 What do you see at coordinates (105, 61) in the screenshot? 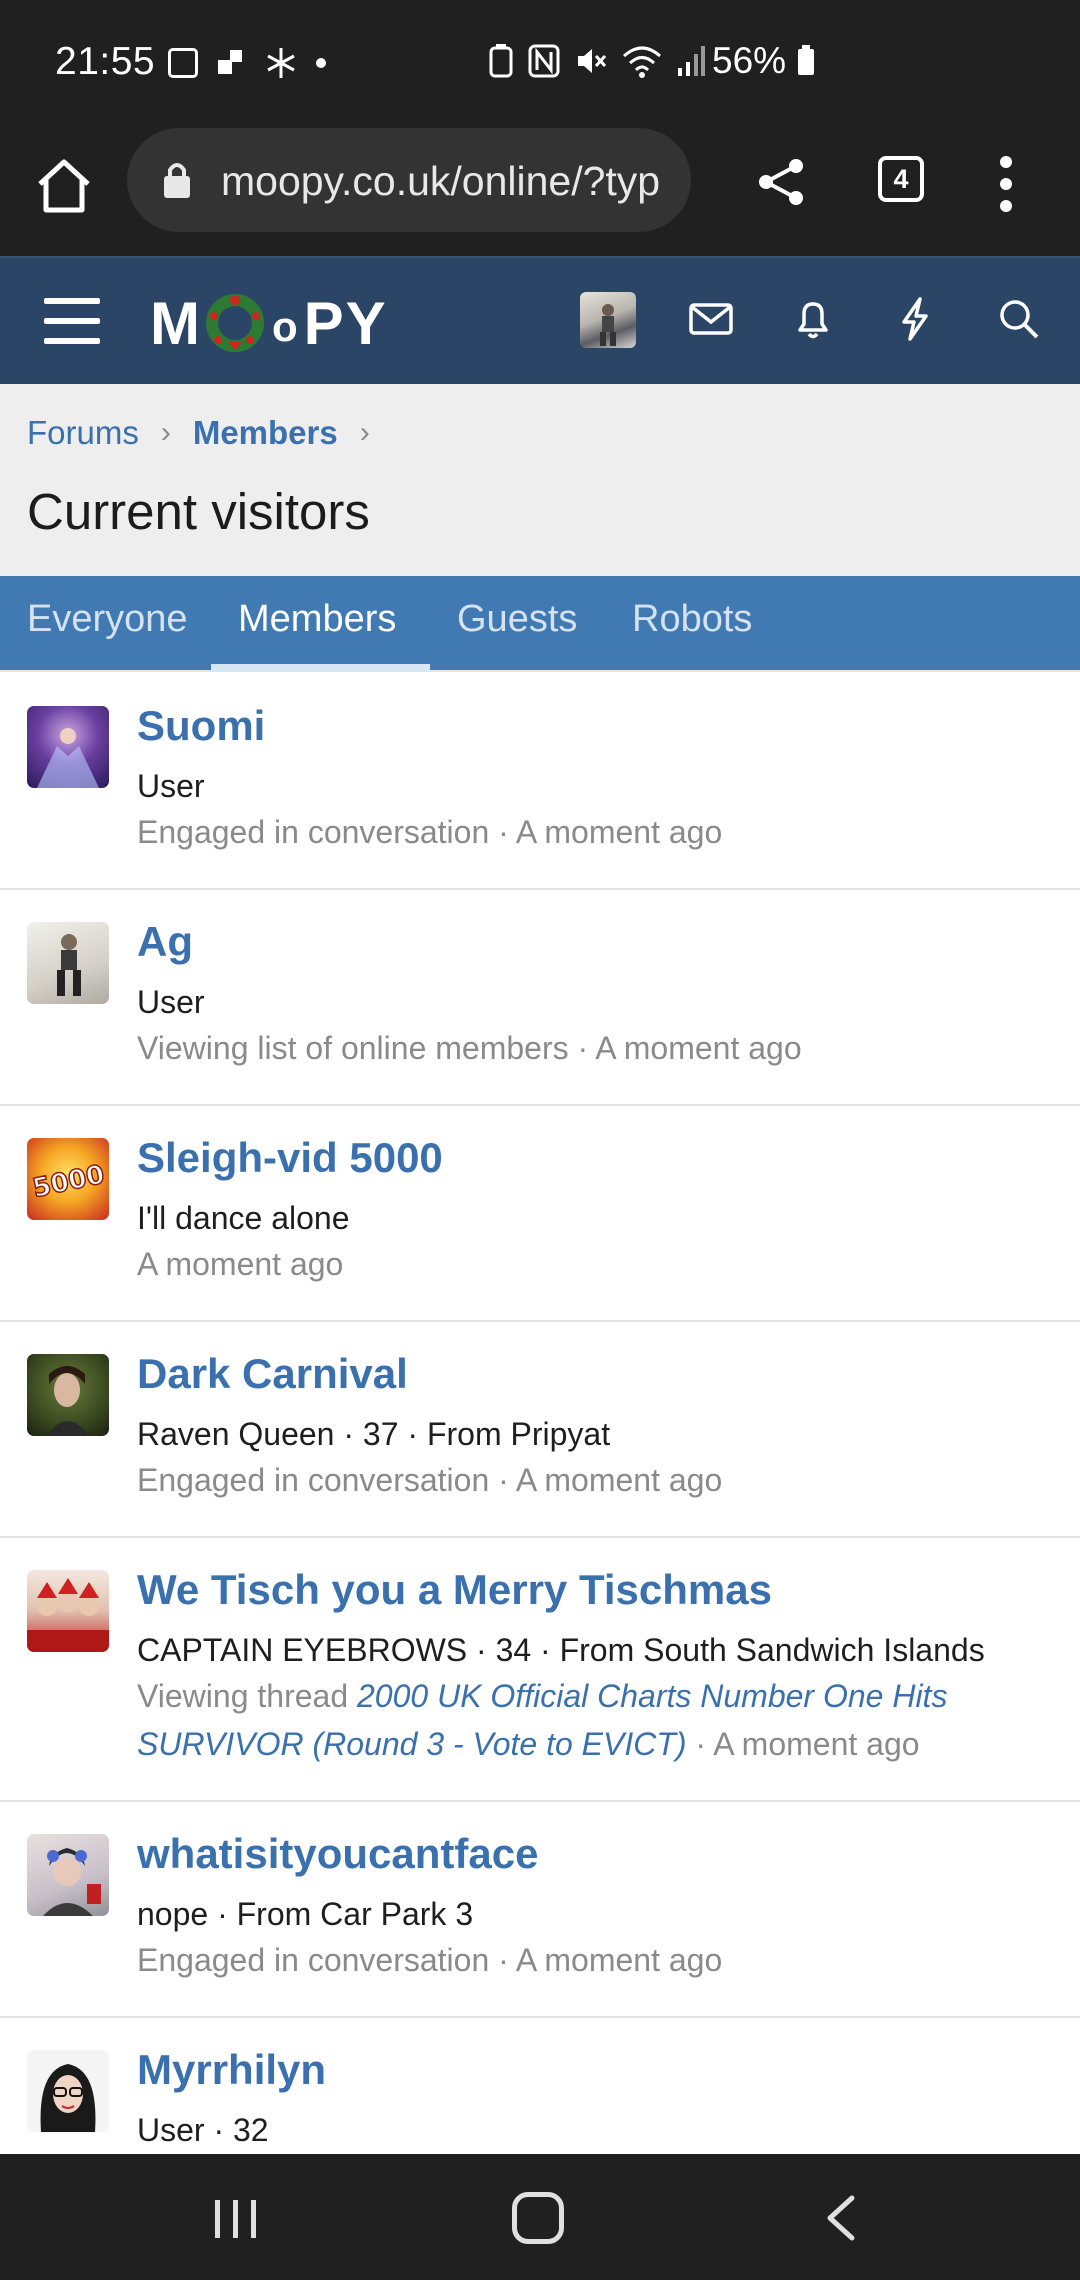
I see `status-time: 21:55` at bounding box center [105, 61].